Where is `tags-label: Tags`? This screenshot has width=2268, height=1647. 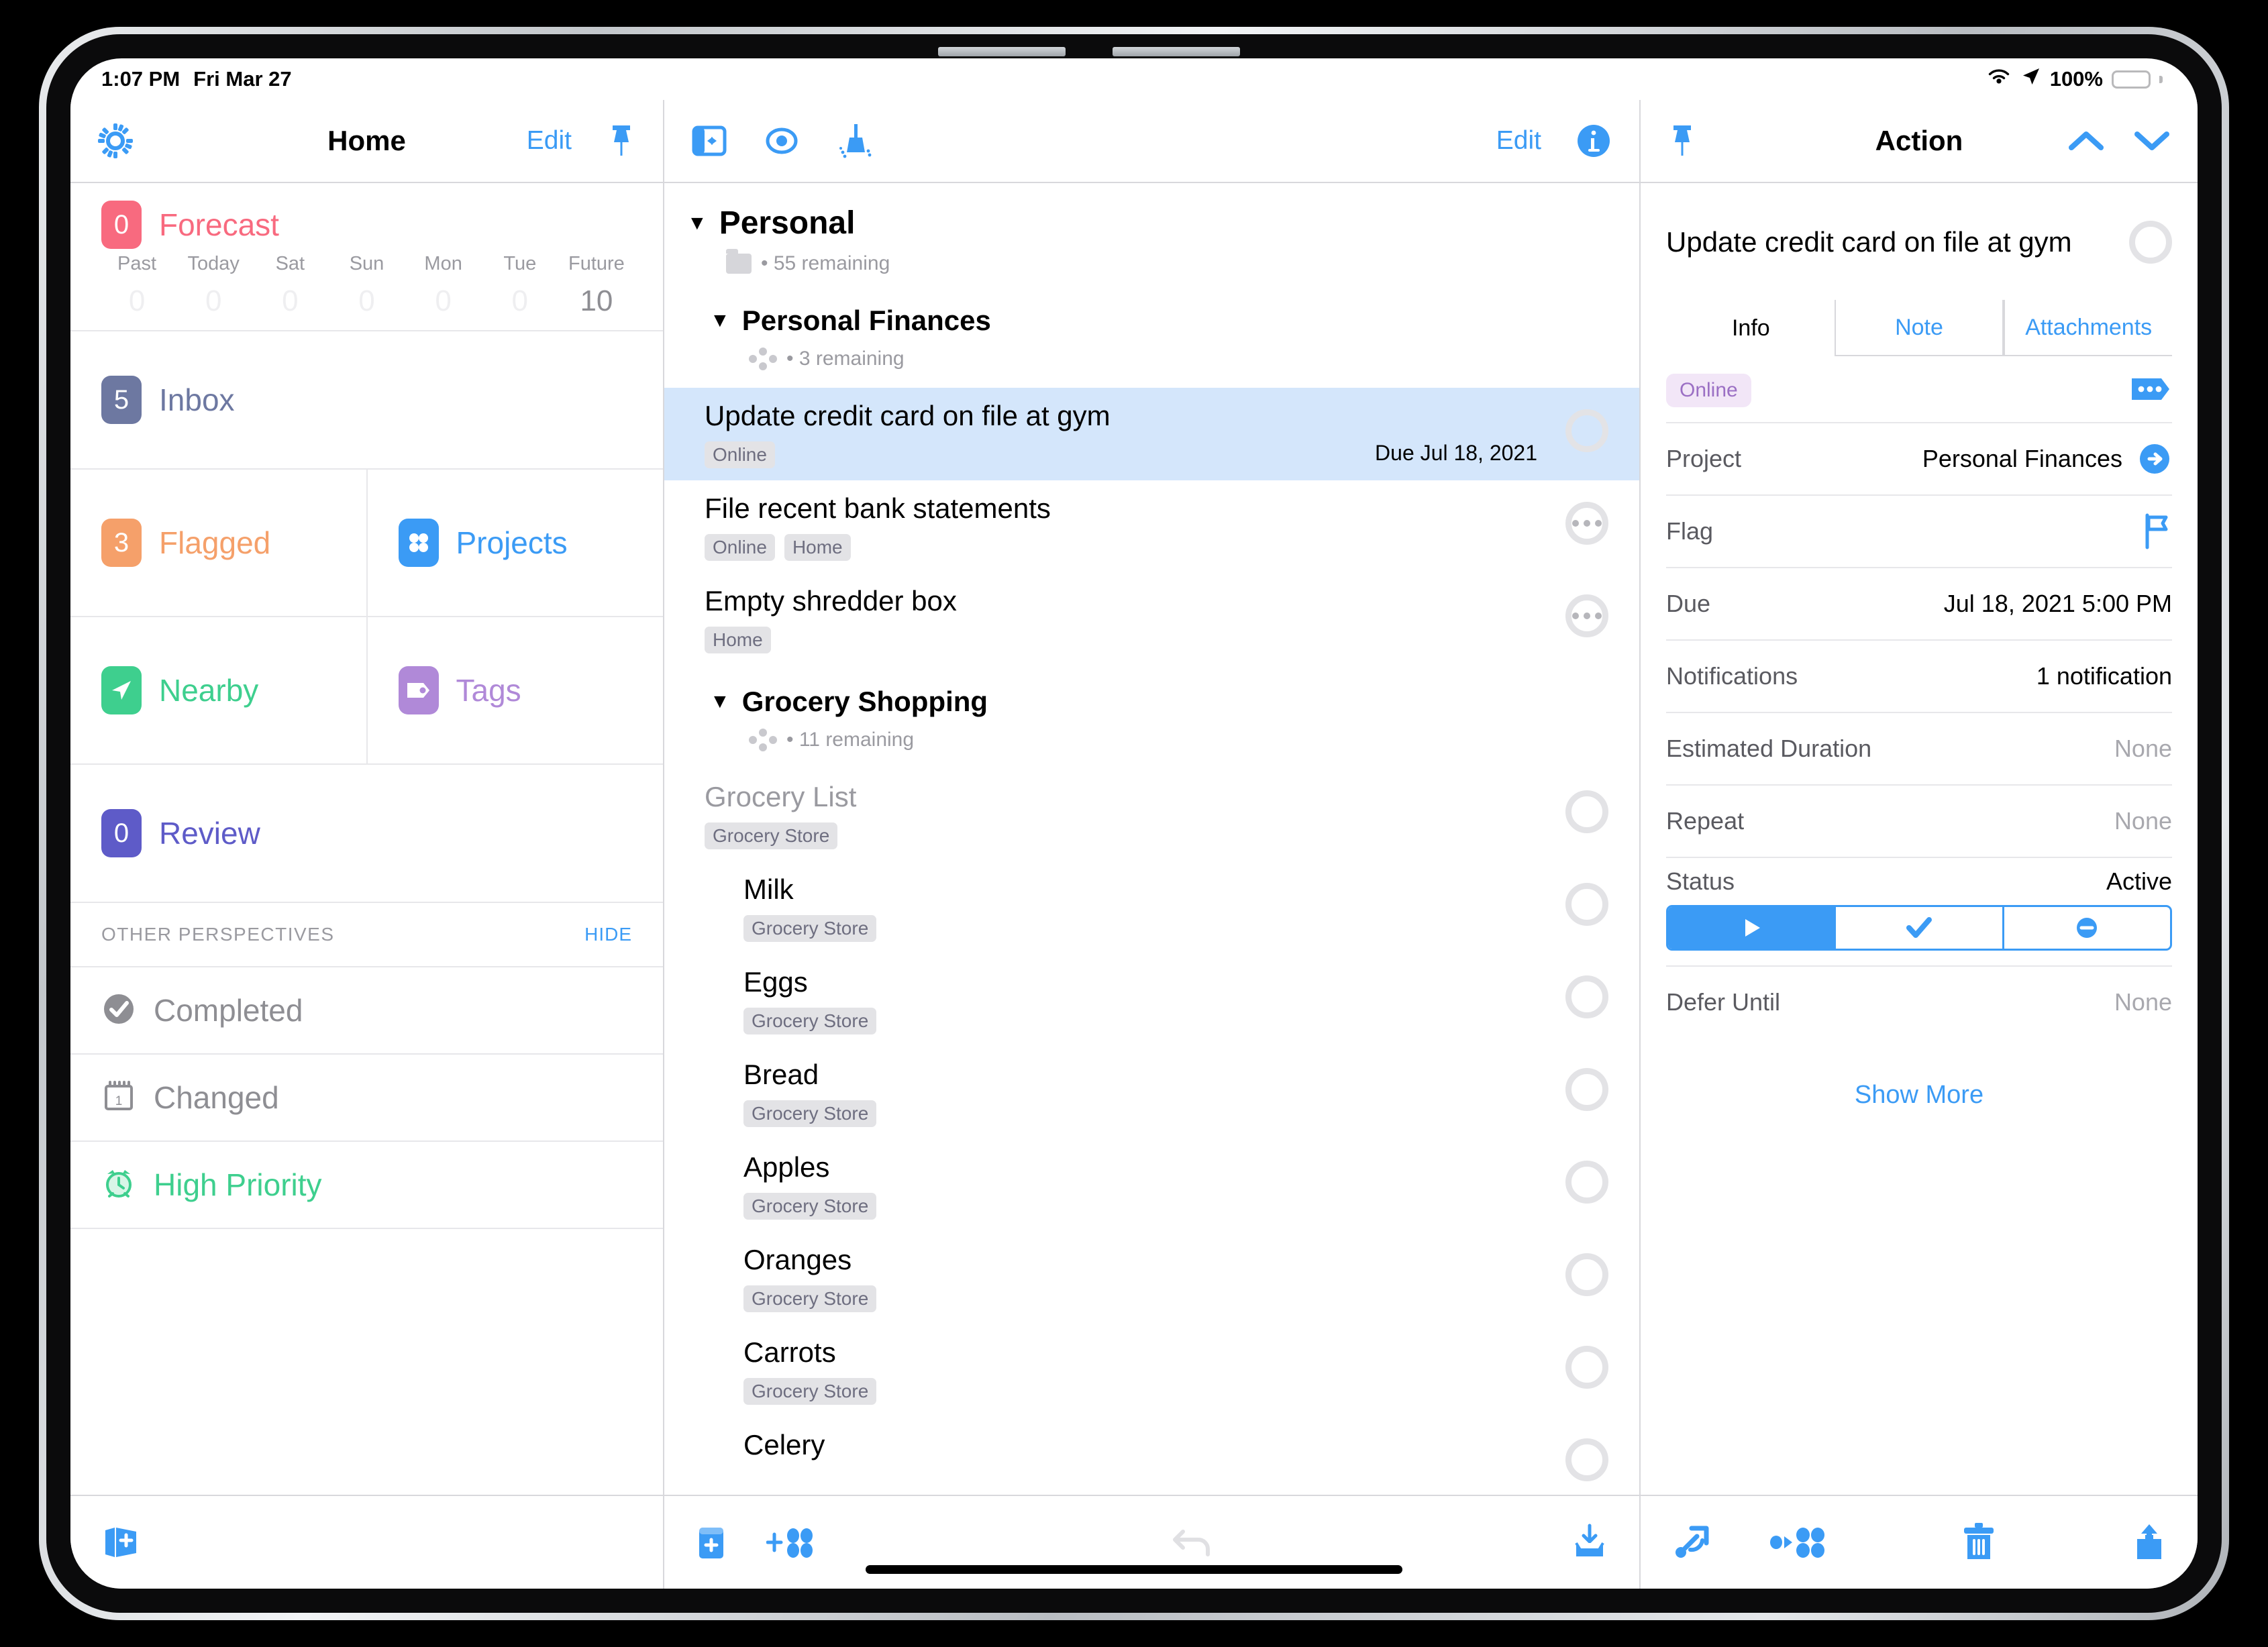 tags-label: Tags is located at coordinates (488, 690).